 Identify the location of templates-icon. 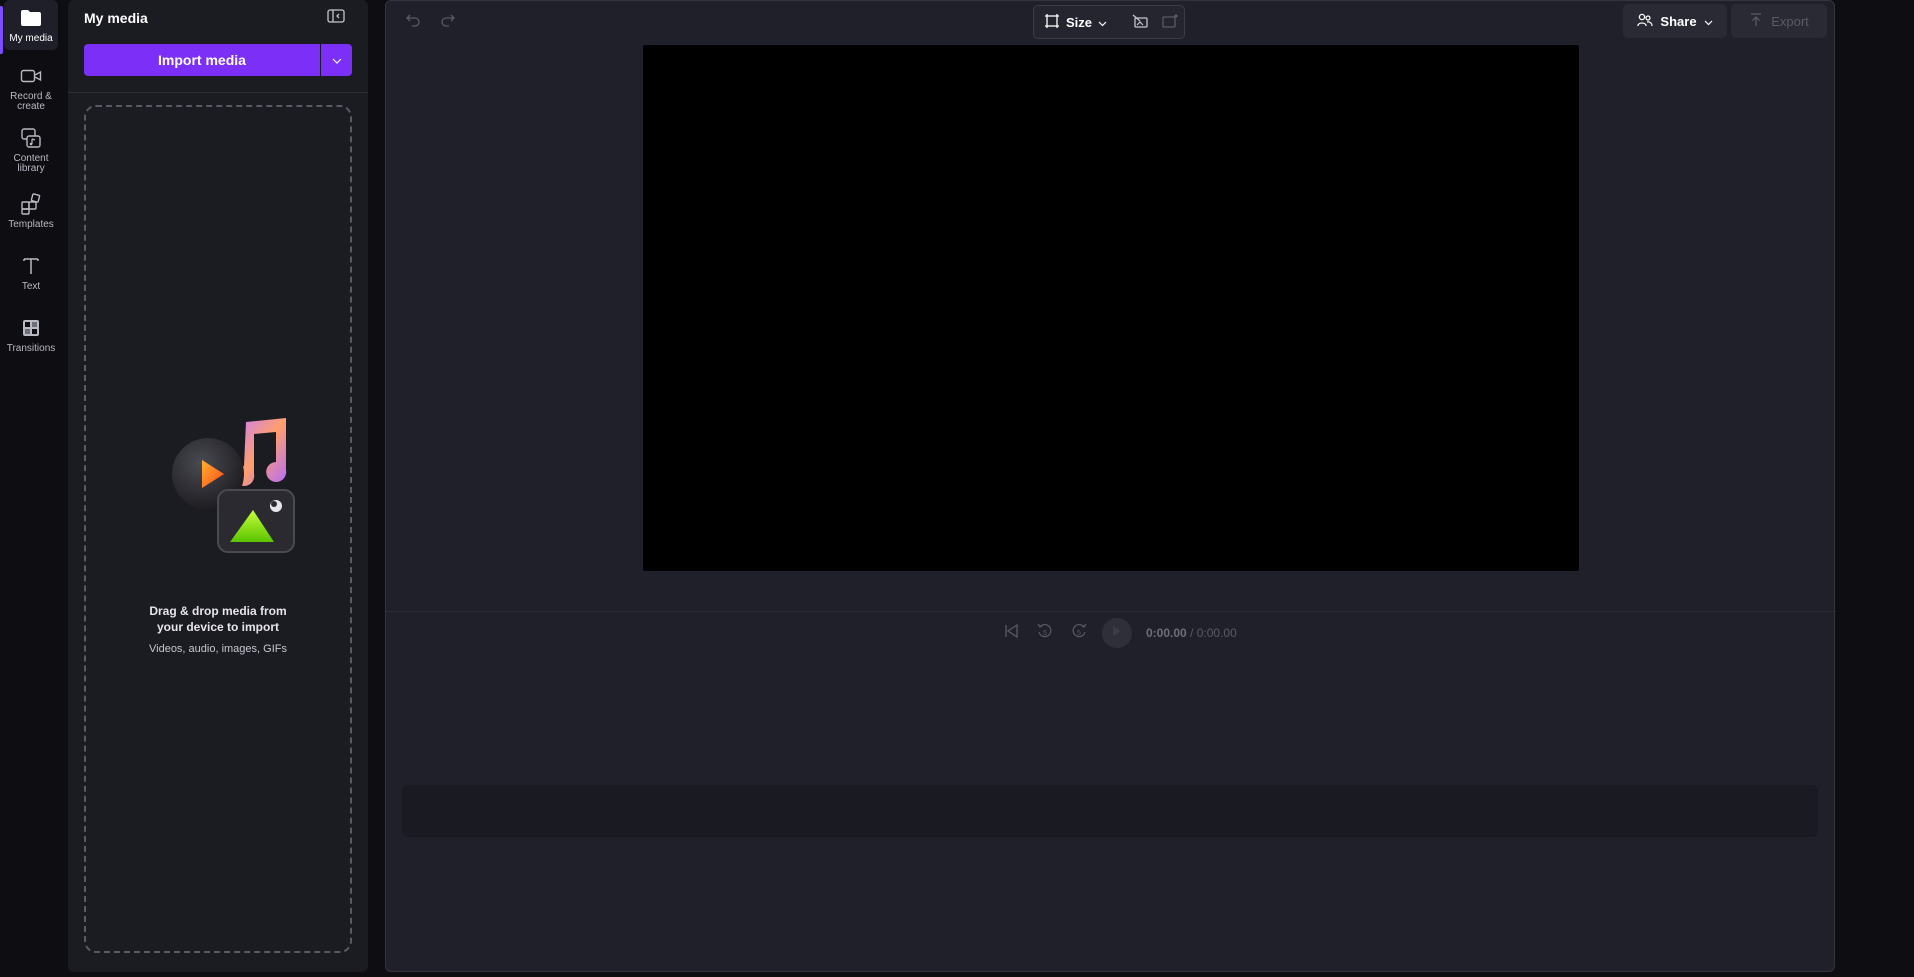
(31, 204).